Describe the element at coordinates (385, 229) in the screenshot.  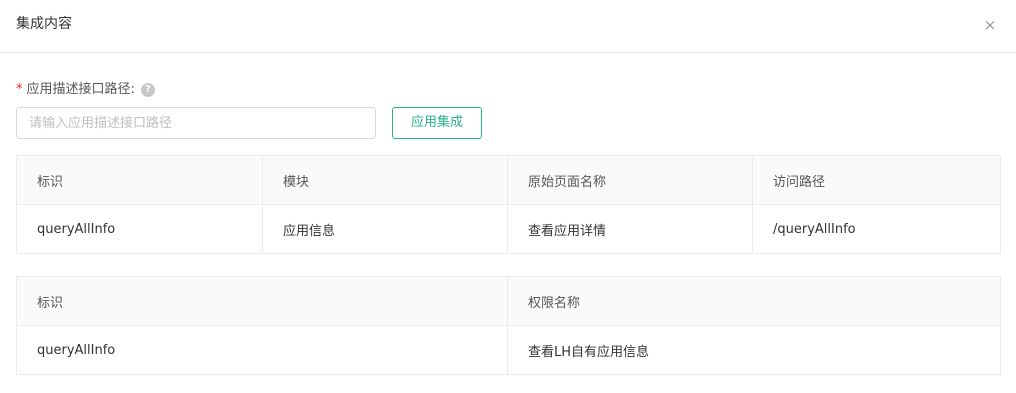
I see `cell-module: 应用信息` at that location.